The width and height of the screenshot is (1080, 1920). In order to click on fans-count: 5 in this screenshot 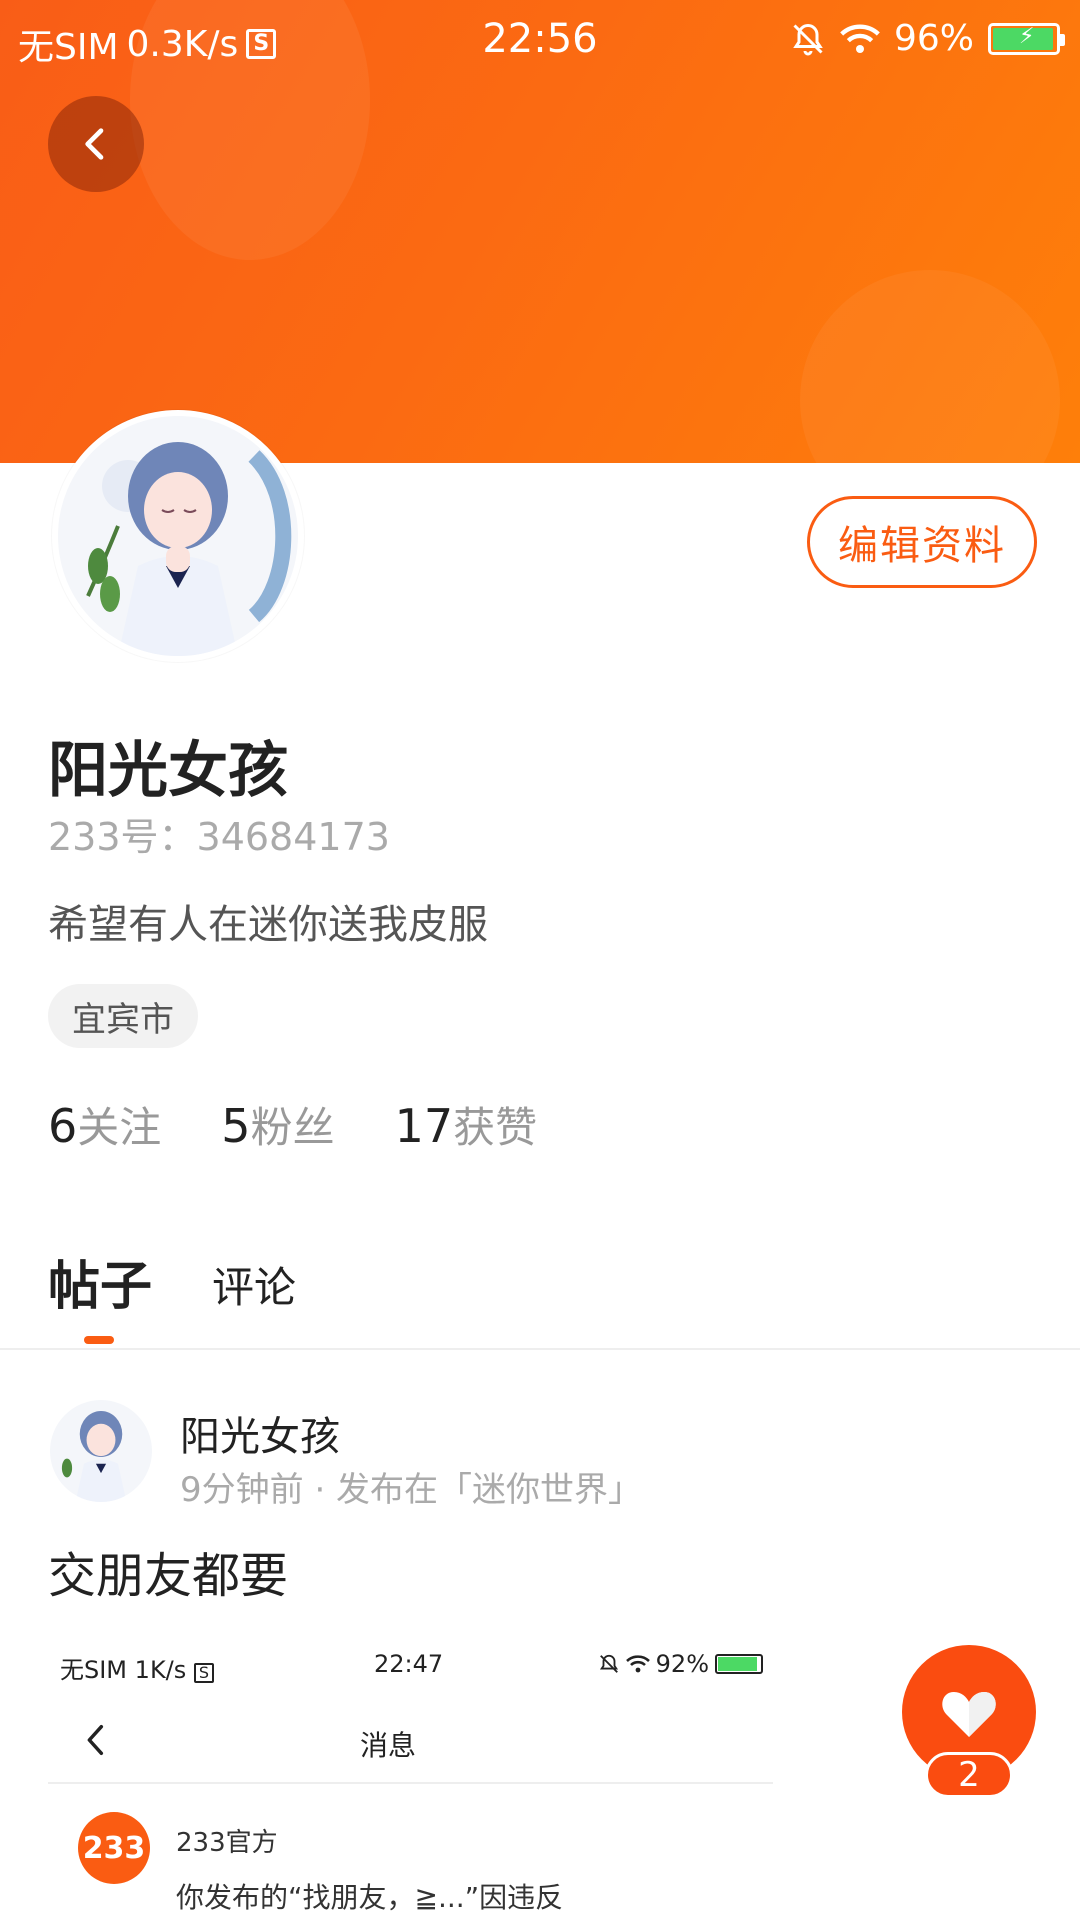, I will do `click(236, 1126)`.